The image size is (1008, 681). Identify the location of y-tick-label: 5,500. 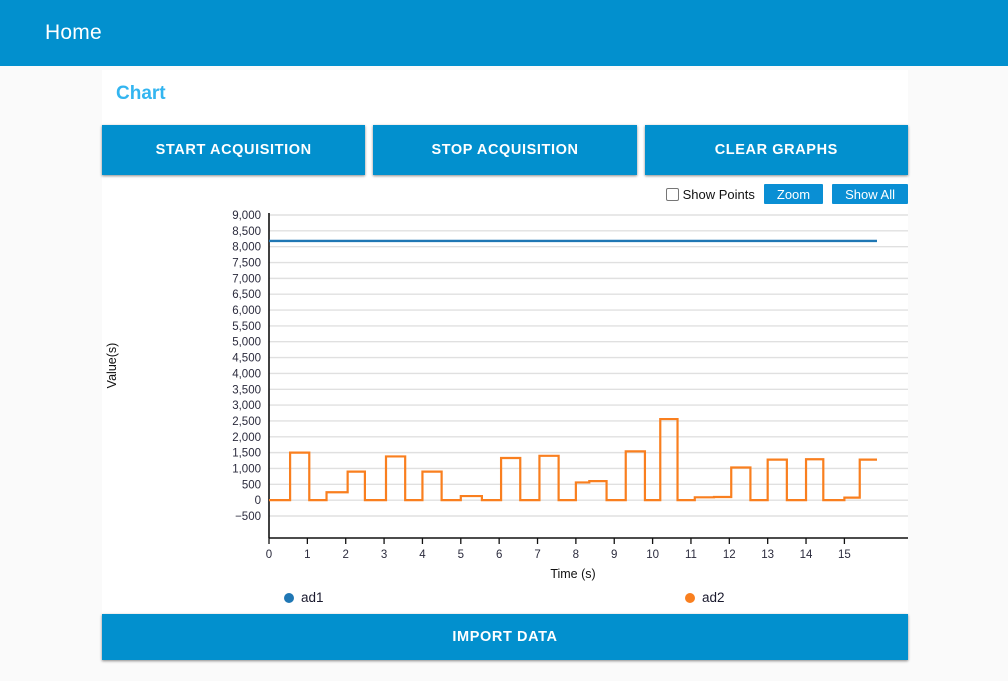
(246, 327).